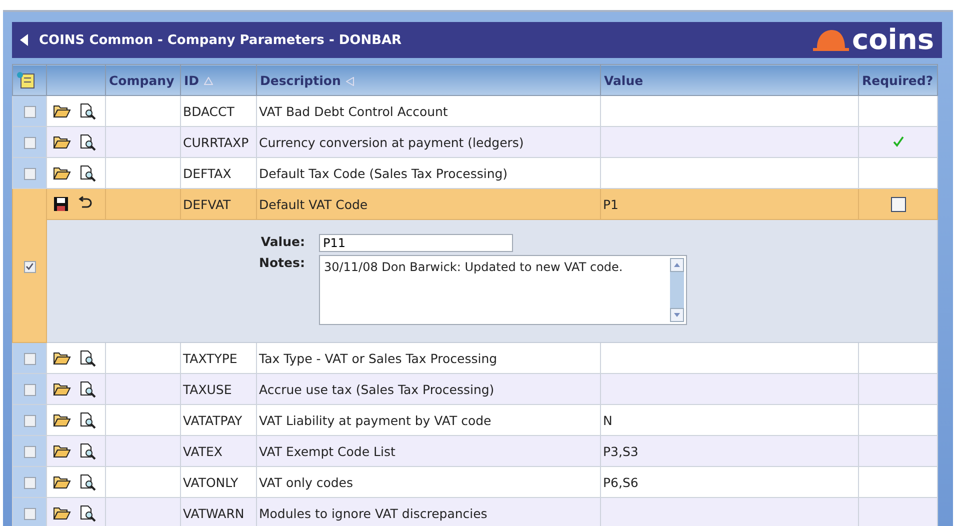 This screenshot has height=526, width=956. What do you see at coordinates (729, 80) in the screenshot?
I see `column-header: Value` at bounding box center [729, 80].